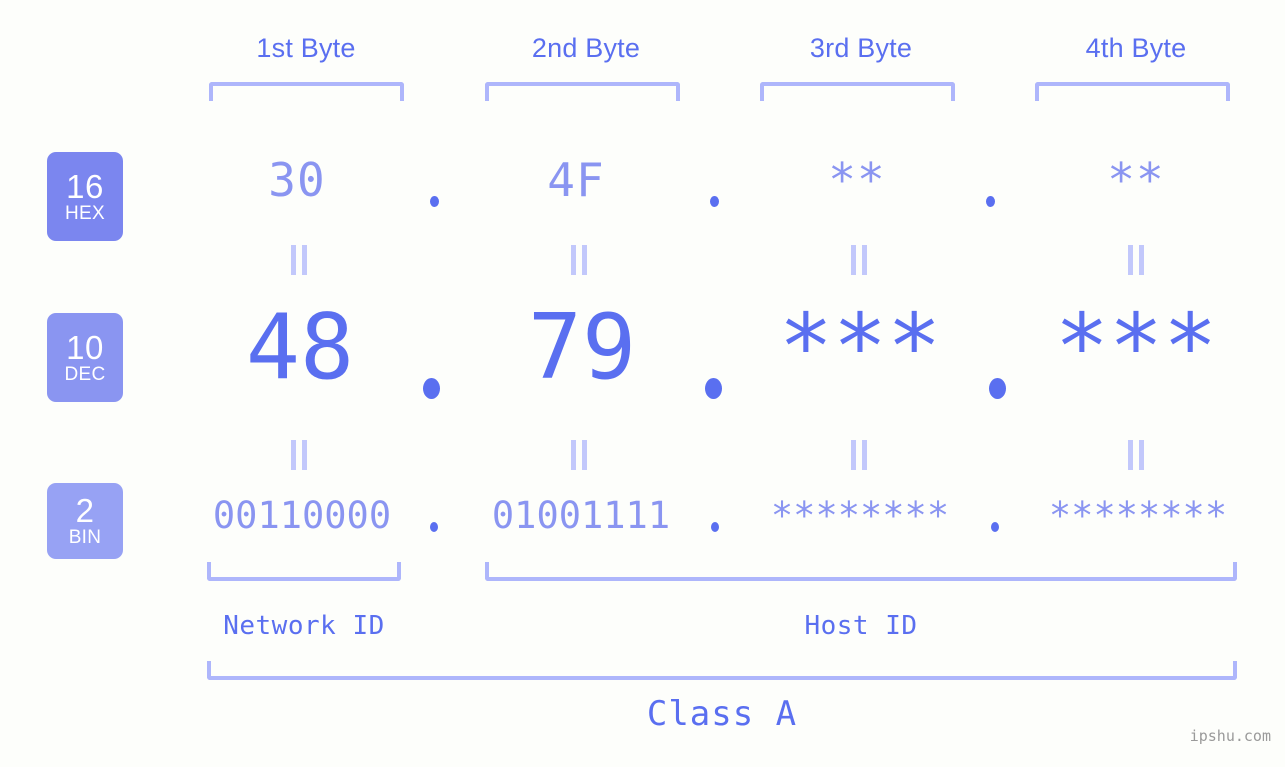 This screenshot has height=767, width=1285. I want to click on class-label: Class A, so click(722, 714).